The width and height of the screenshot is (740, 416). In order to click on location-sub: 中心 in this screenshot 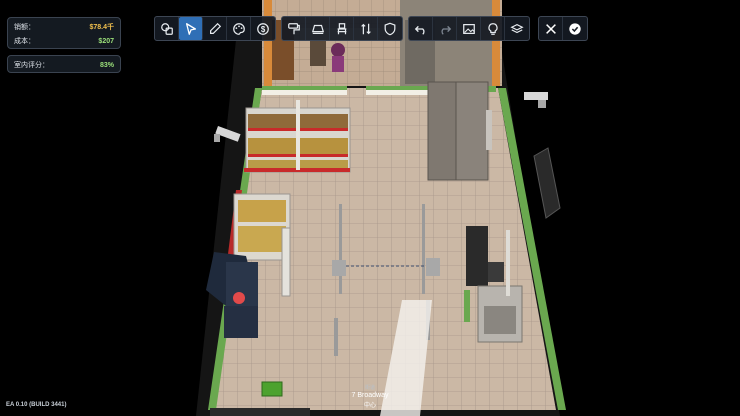, I will do `click(369, 406)`.